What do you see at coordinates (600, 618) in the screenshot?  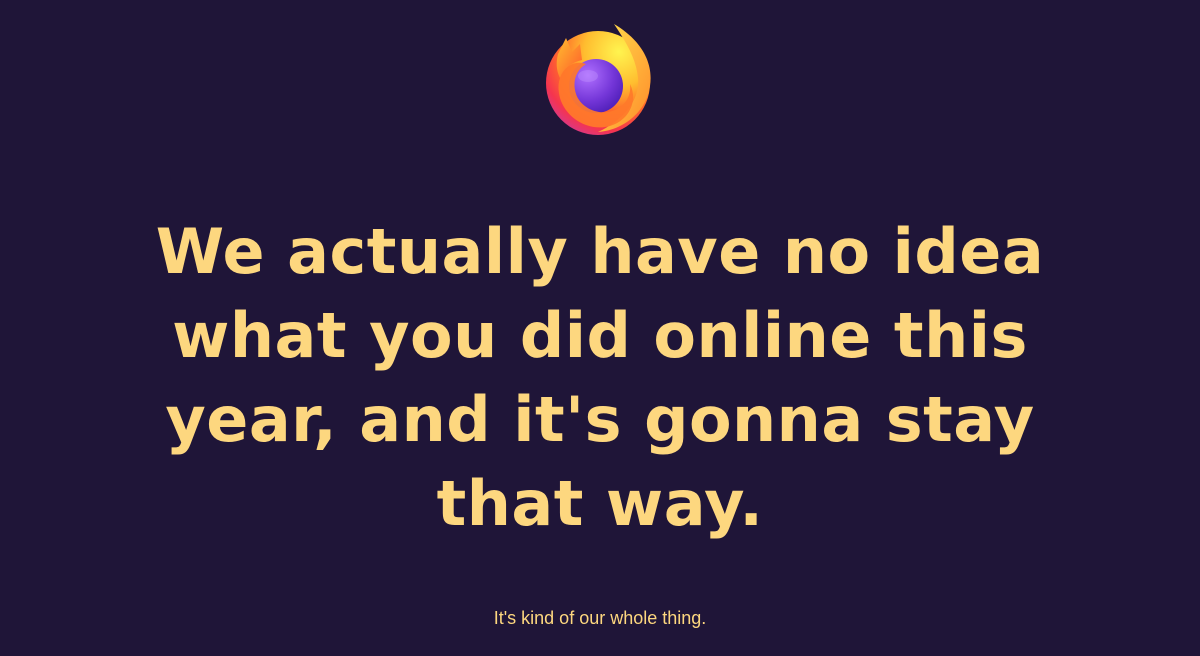 I see `tagline: It's kind of our whole thing.` at bounding box center [600, 618].